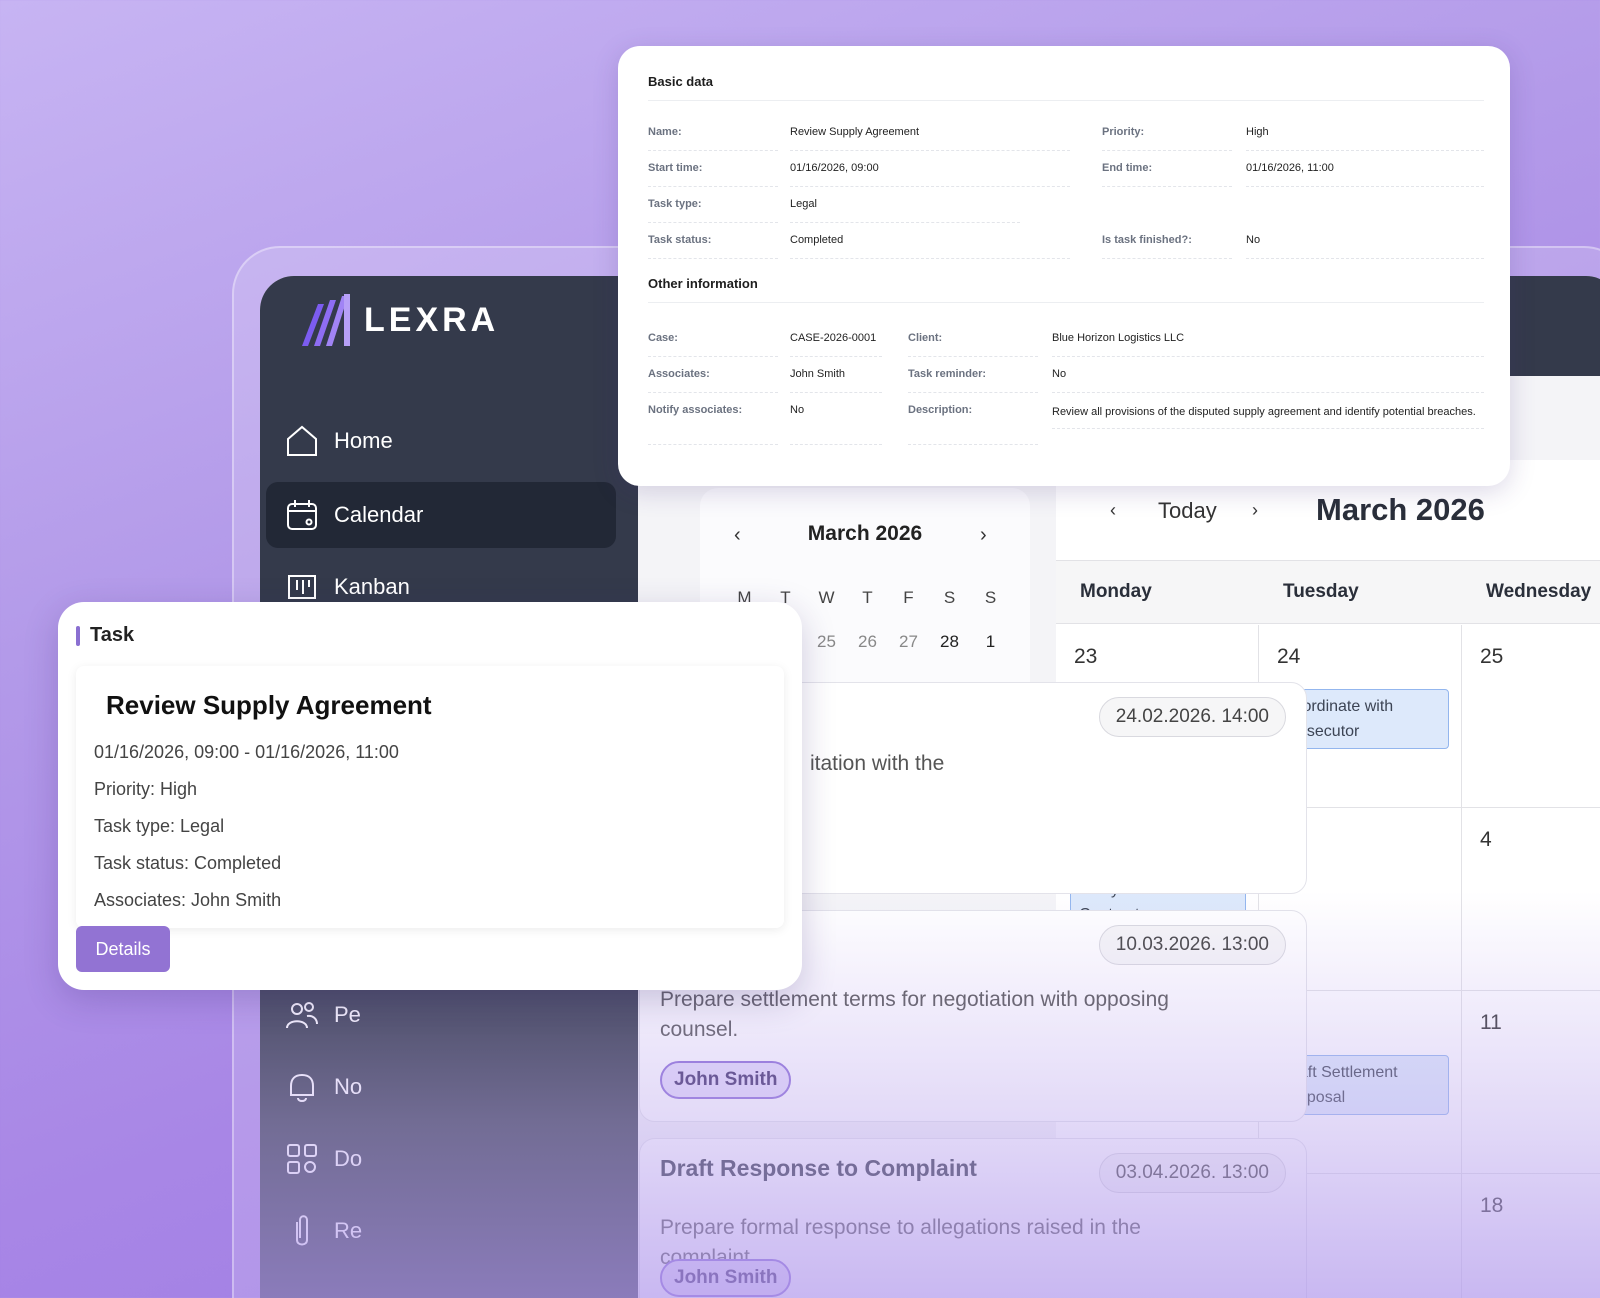 This screenshot has width=1600, height=1298. I want to click on field-value: Blue Horizon Logistics LLC, so click(1268, 344).